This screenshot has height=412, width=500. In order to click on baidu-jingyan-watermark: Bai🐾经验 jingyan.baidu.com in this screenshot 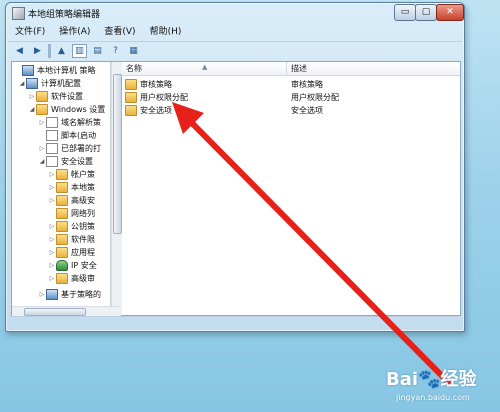, I will do `click(442, 388)`.